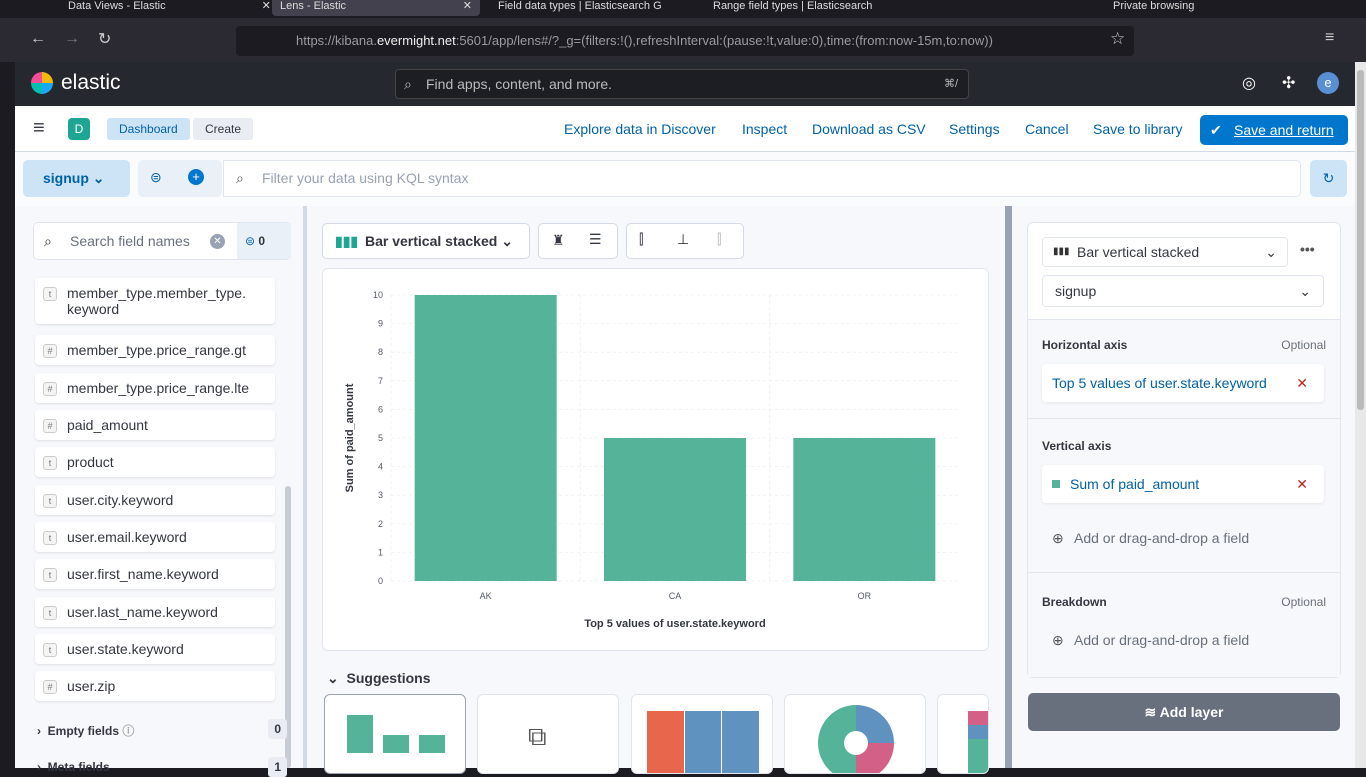 The width and height of the screenshot is (1366, 777). What do you see at coordinates (702, 734) in the screenshot?
I see `suggestion-treemap` at bounding box center [702, 734].